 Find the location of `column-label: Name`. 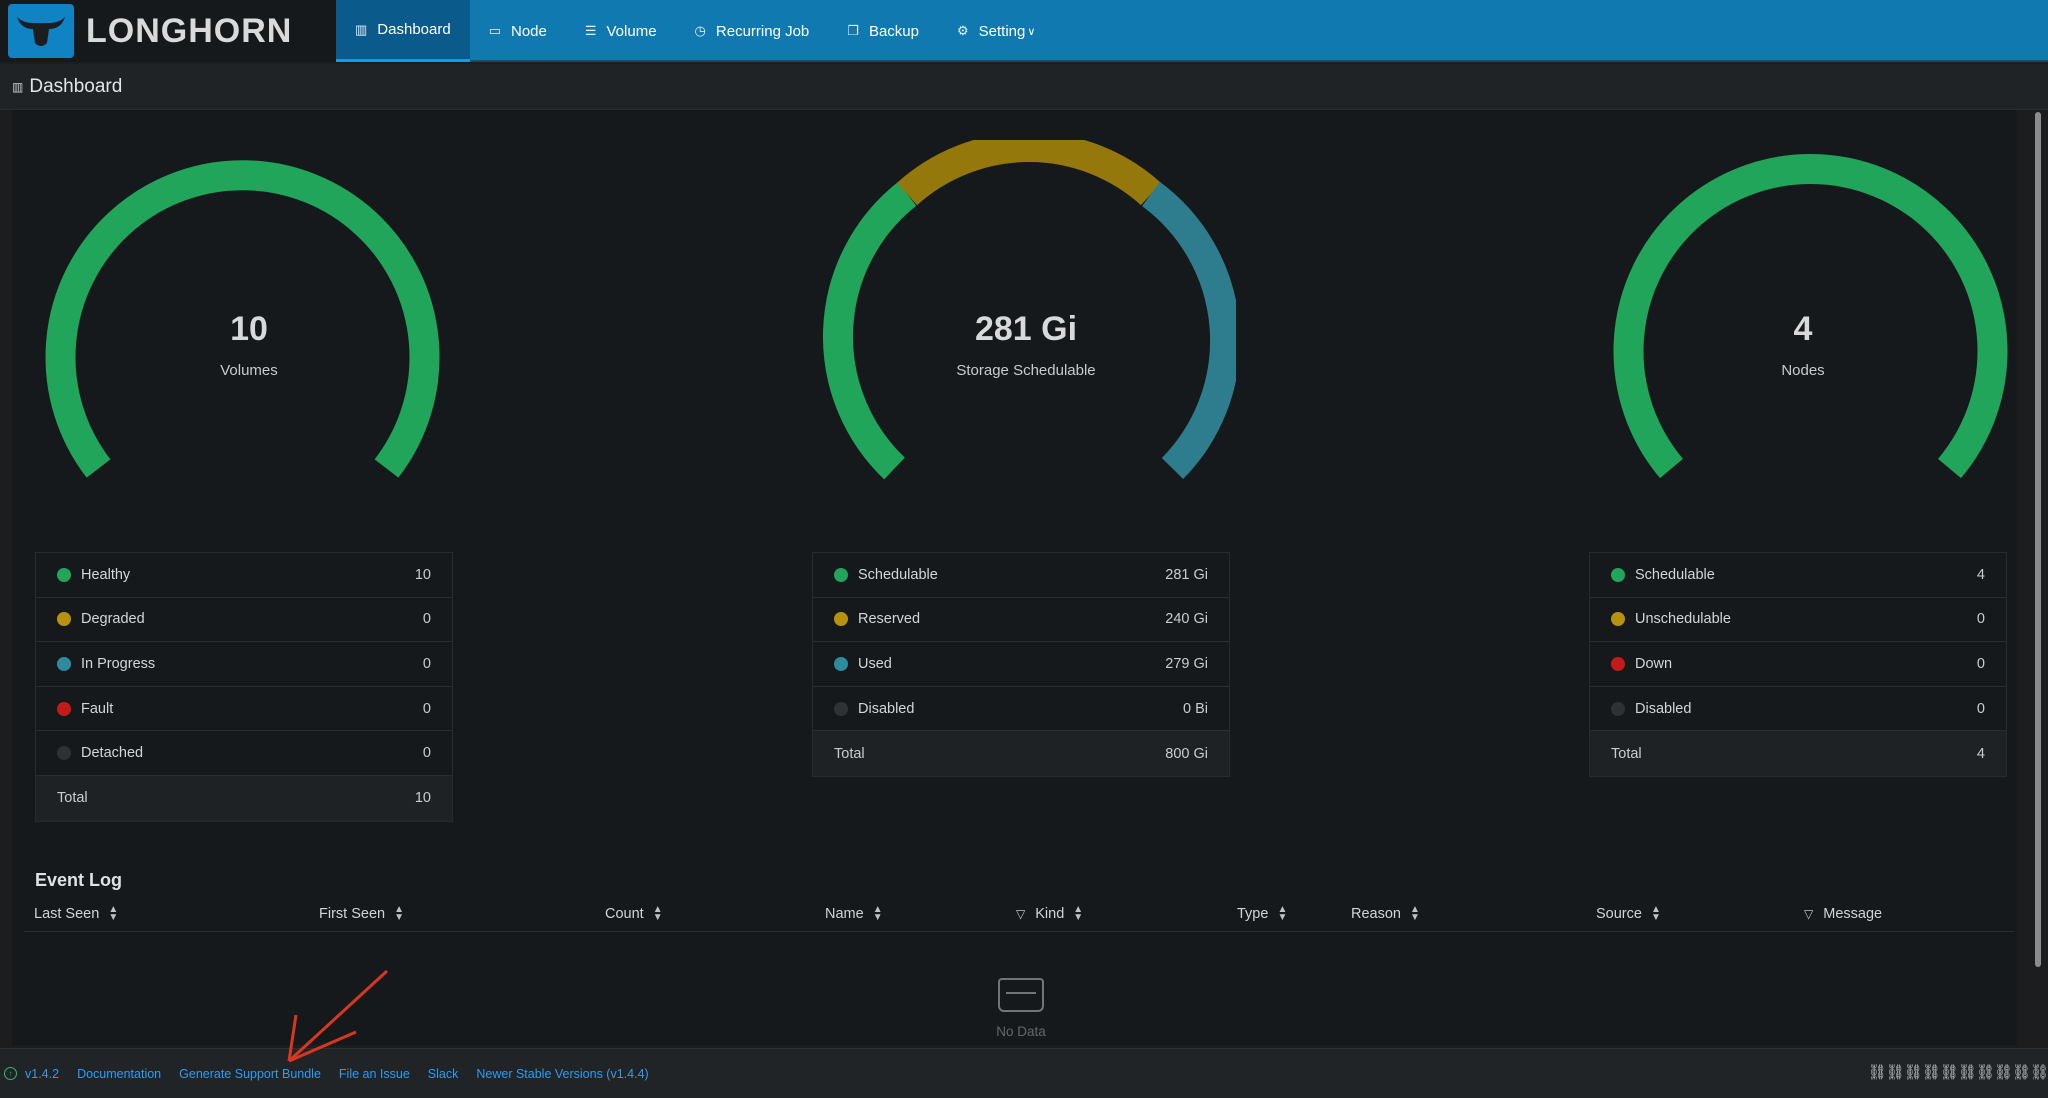

column-label: Name is located at coordinates (844, 914).